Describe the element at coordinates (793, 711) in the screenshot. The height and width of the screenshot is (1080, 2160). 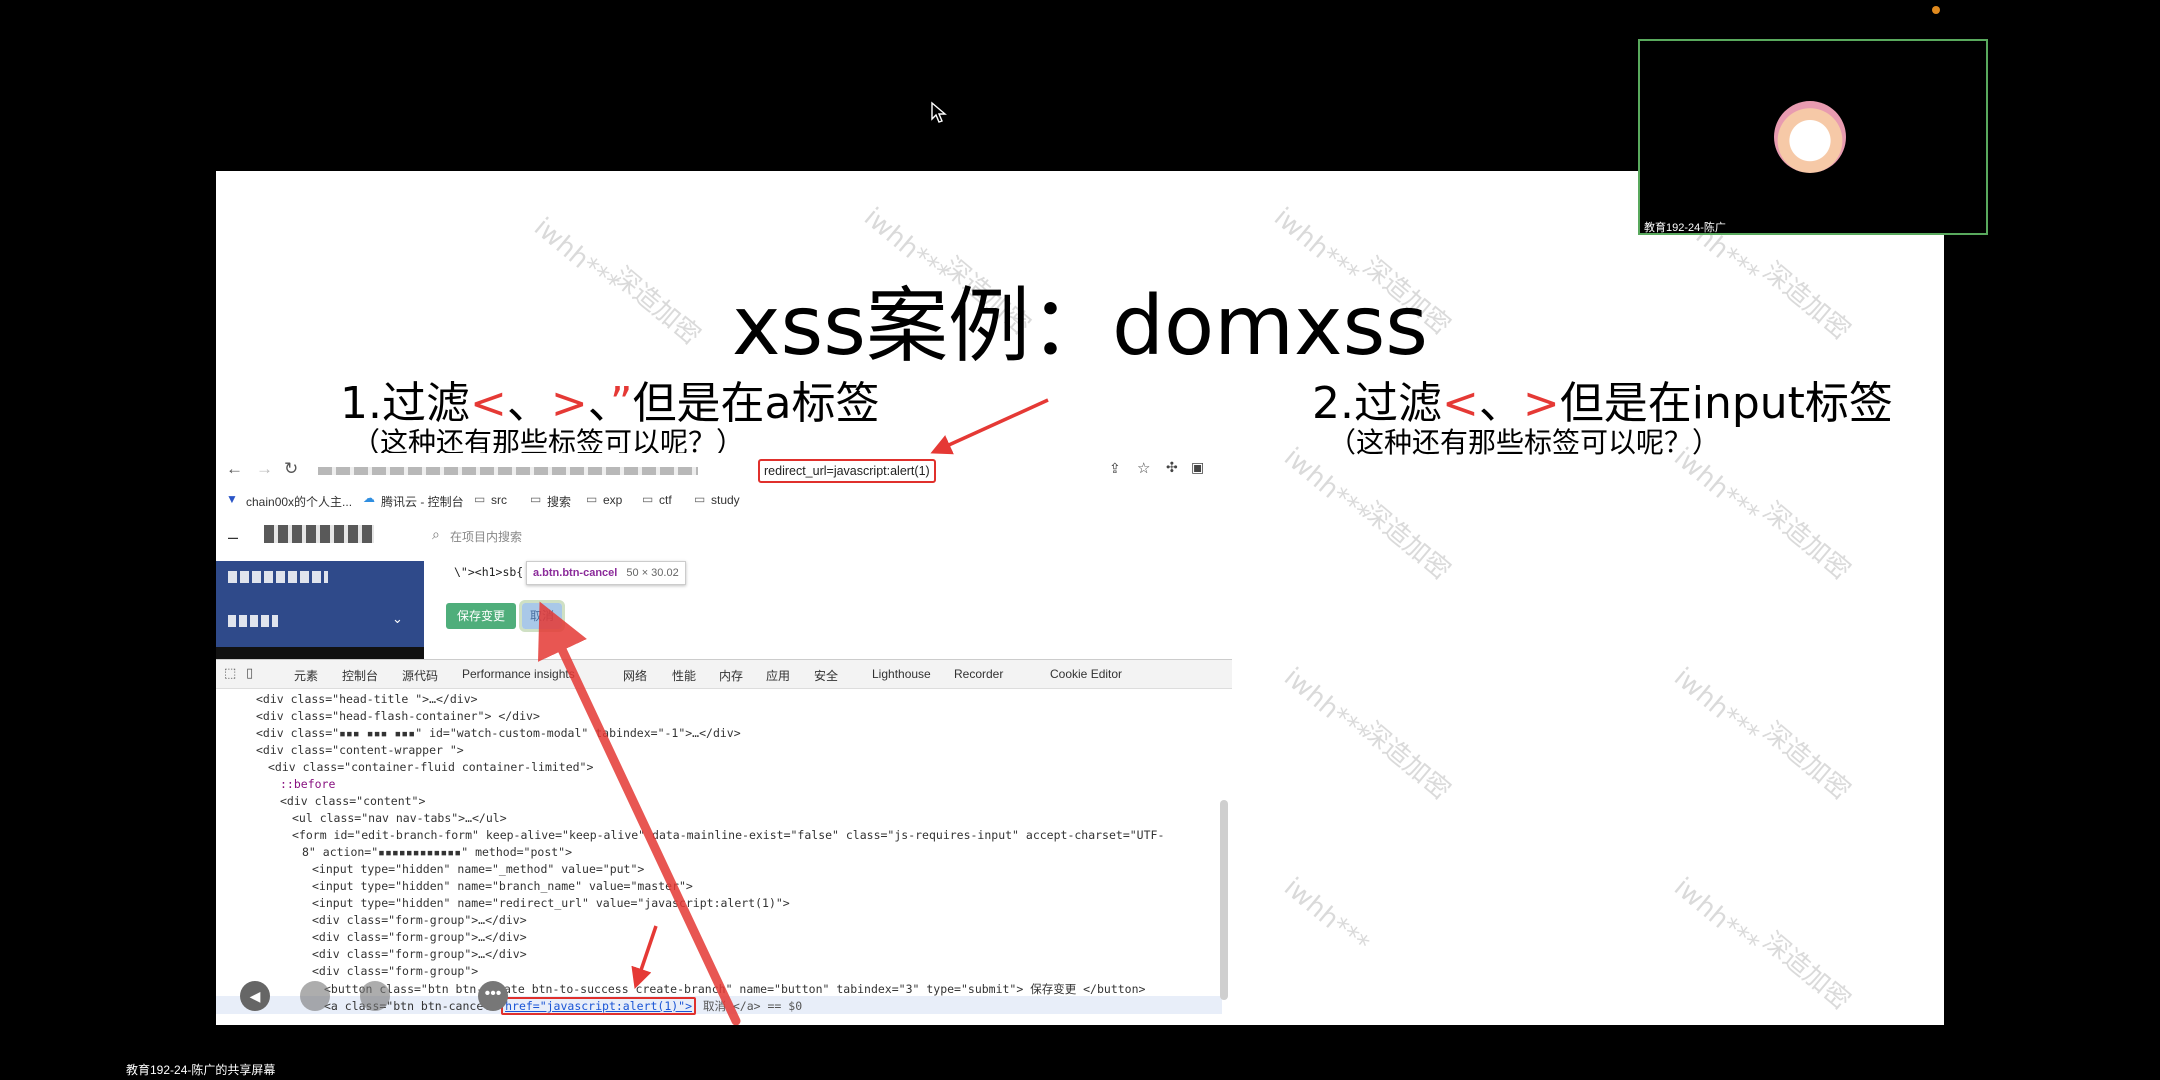
I see `annotation-arrows` at that location.